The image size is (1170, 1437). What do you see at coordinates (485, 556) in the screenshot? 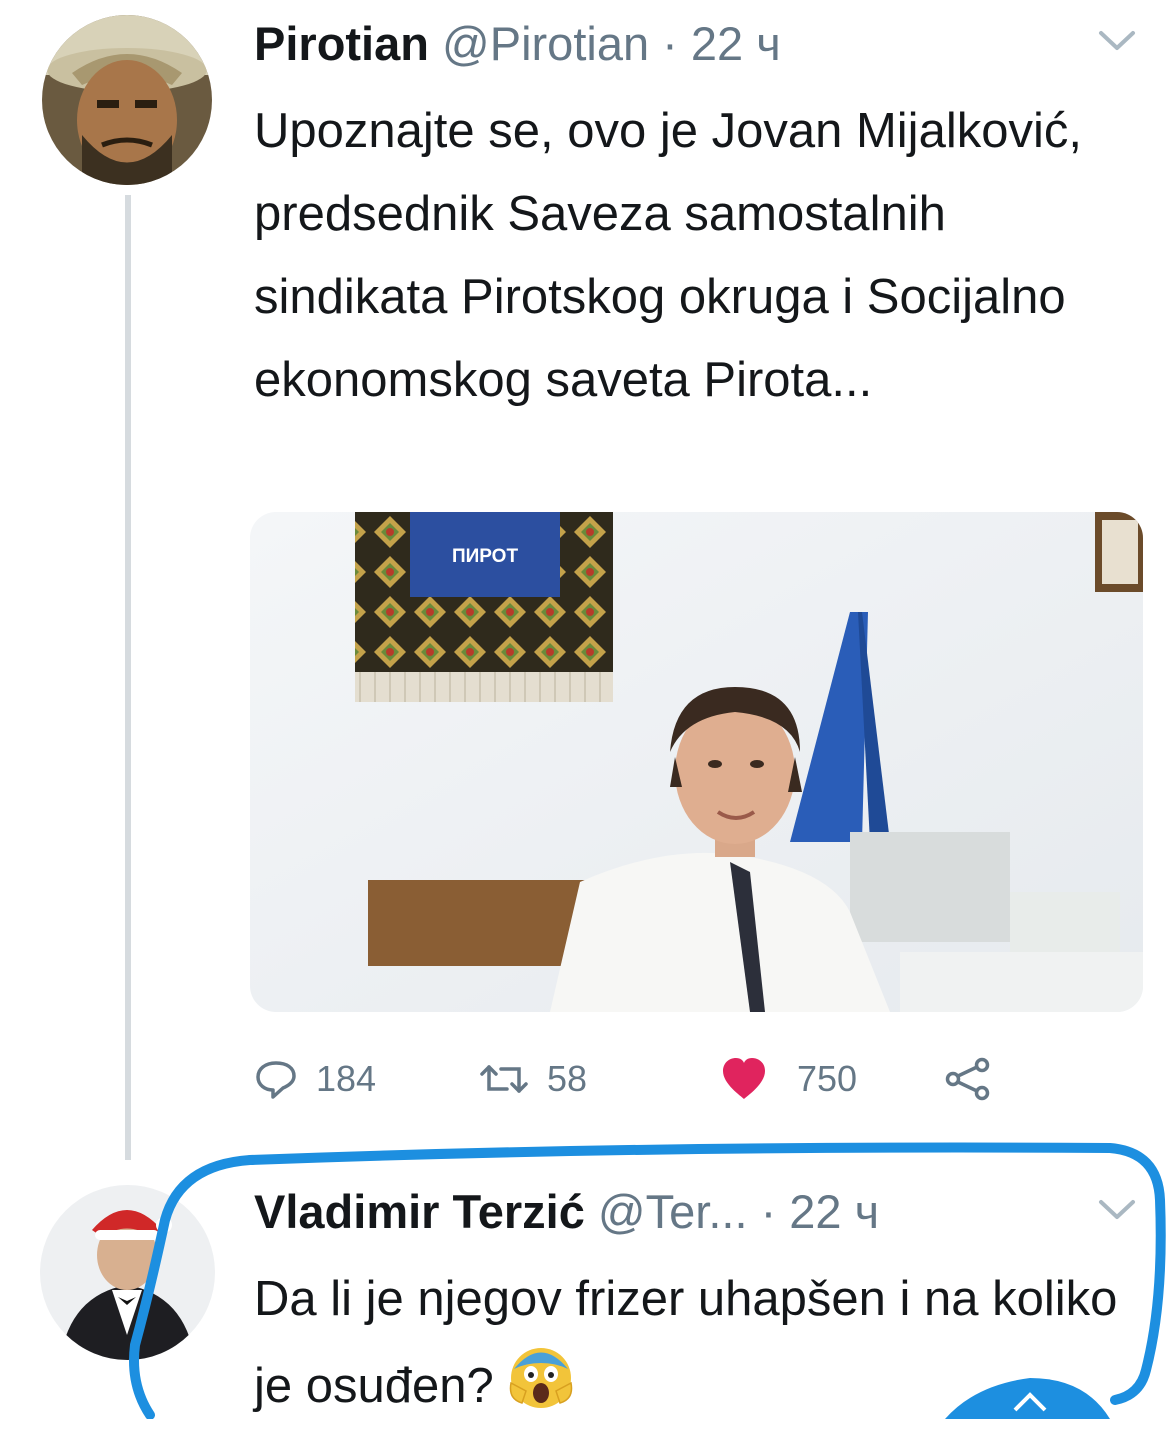
I see `rug-label: ПИРОТ` at bounding box center [485, 556].